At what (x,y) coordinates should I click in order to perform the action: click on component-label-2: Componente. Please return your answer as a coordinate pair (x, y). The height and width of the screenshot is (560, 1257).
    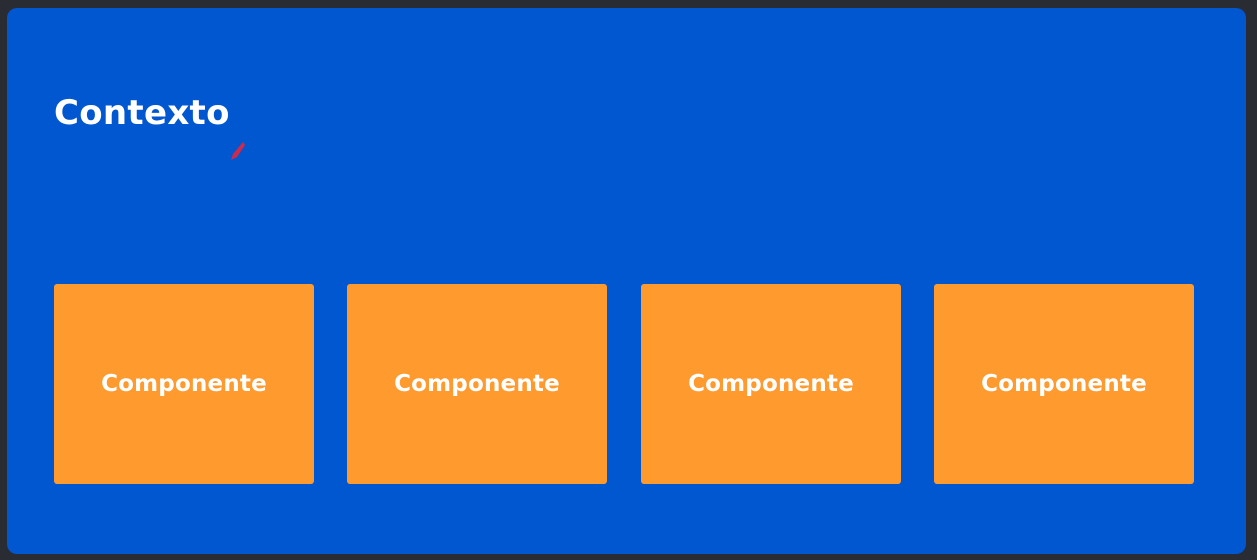
    Looking at the image, I should click on (477, 384).